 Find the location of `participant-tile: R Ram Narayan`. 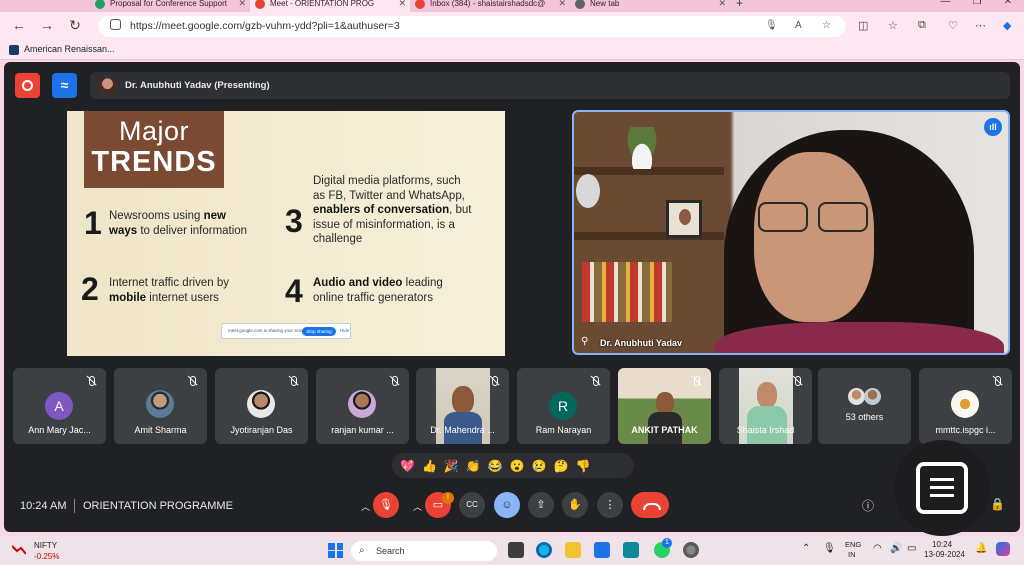

participant-tile: R Ram Narayan is located at coordinates (563, 406).